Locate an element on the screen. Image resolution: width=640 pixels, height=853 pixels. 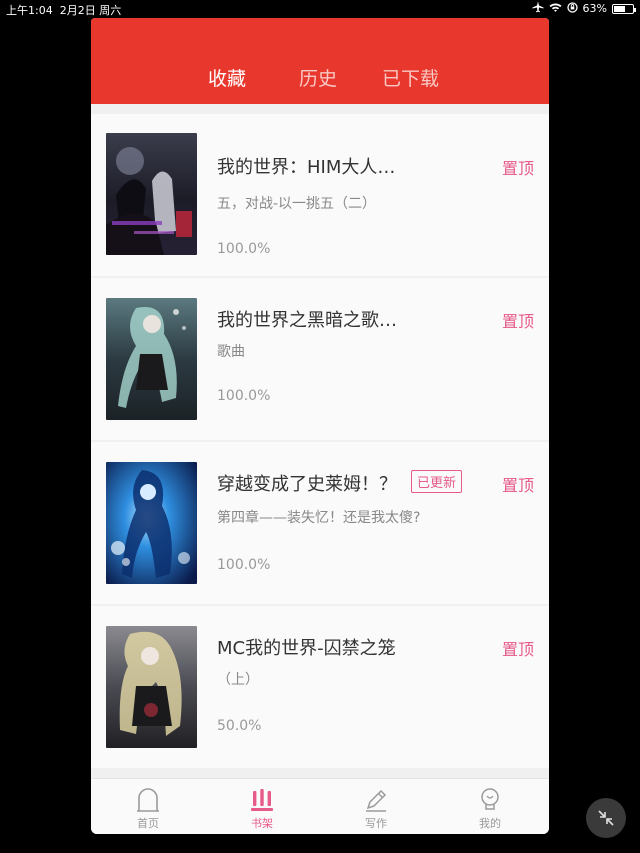
updated-badge: 已更新 is located at coordinates (437, 481).